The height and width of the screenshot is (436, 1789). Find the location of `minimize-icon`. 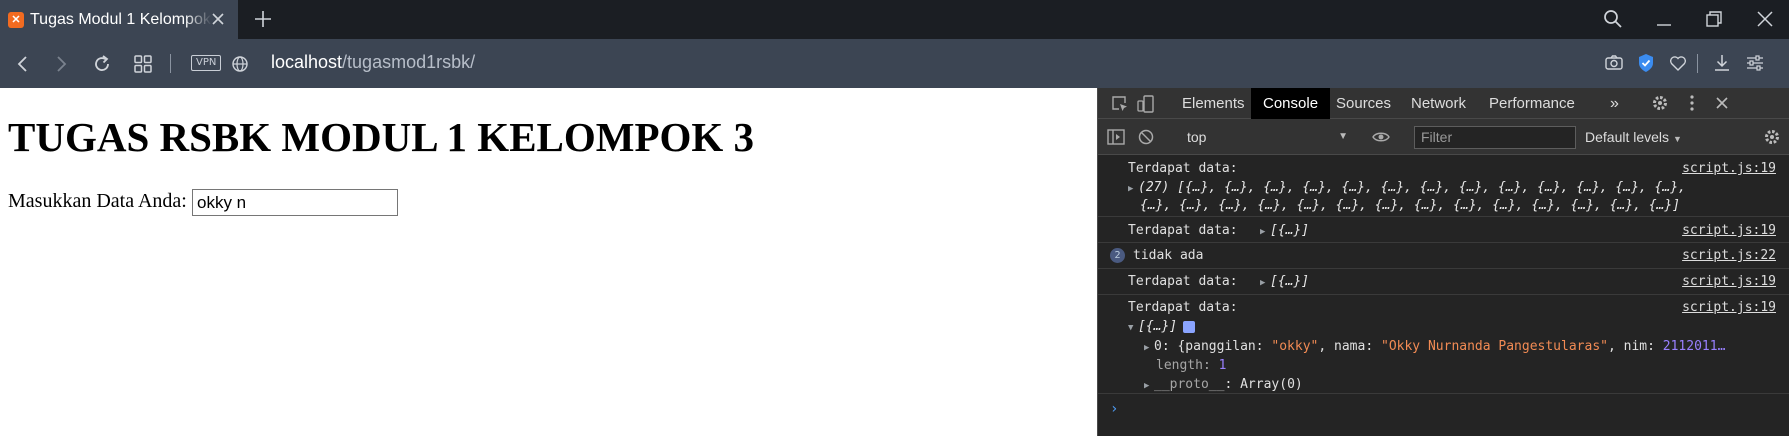

minimize-icon is located at coordinates (1664, 19).